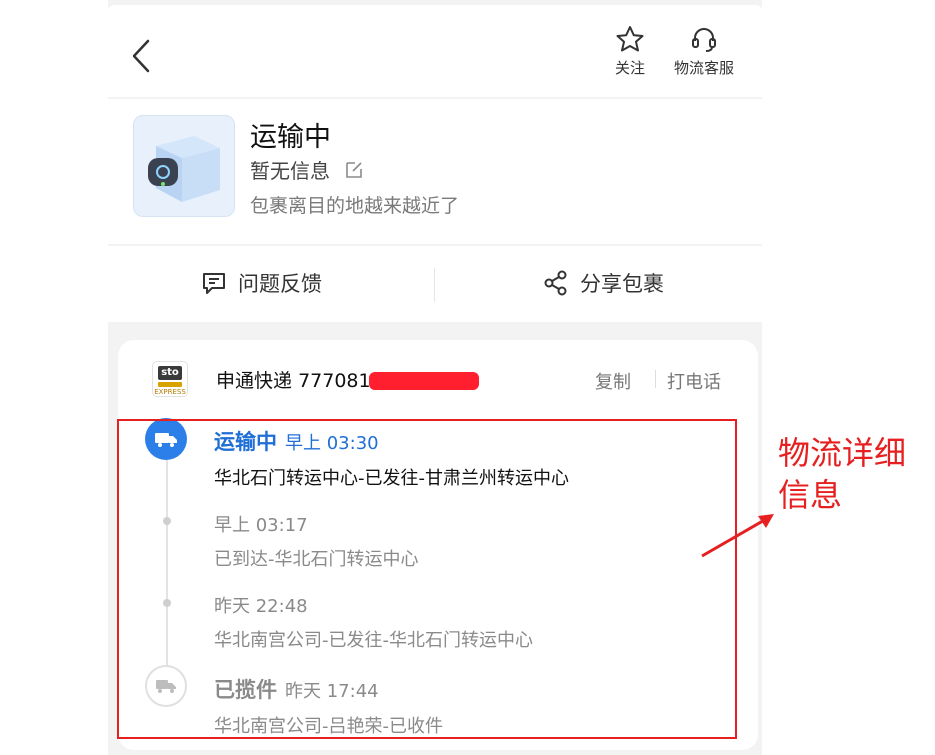 This screenshot has width=935, height=755. I want to click on status-subtitle-text: 暂无信息, so click(290, 171).